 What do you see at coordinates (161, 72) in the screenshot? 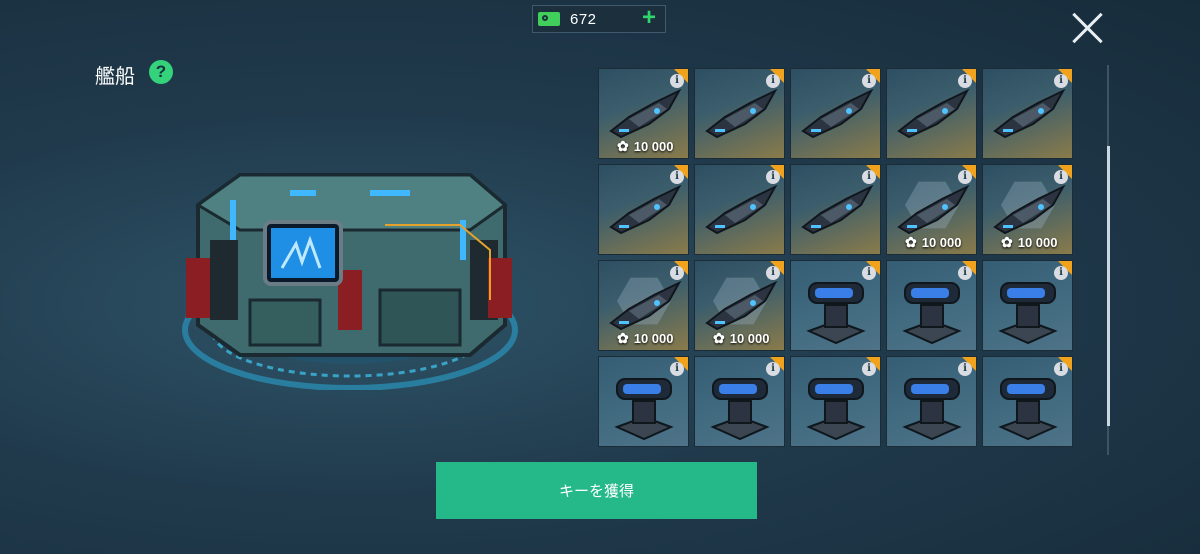
I see `help-icon: ?` at bounding box center [161, 72].